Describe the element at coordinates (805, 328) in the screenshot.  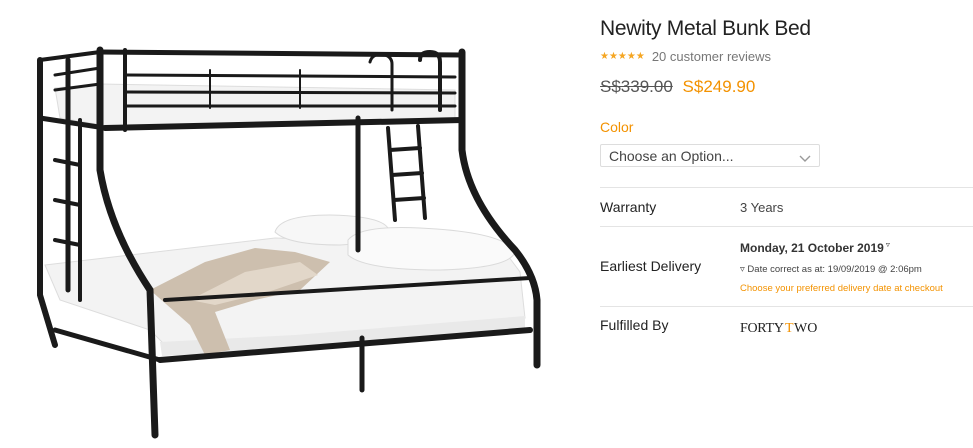
I see `svg-text: WO` at that location.